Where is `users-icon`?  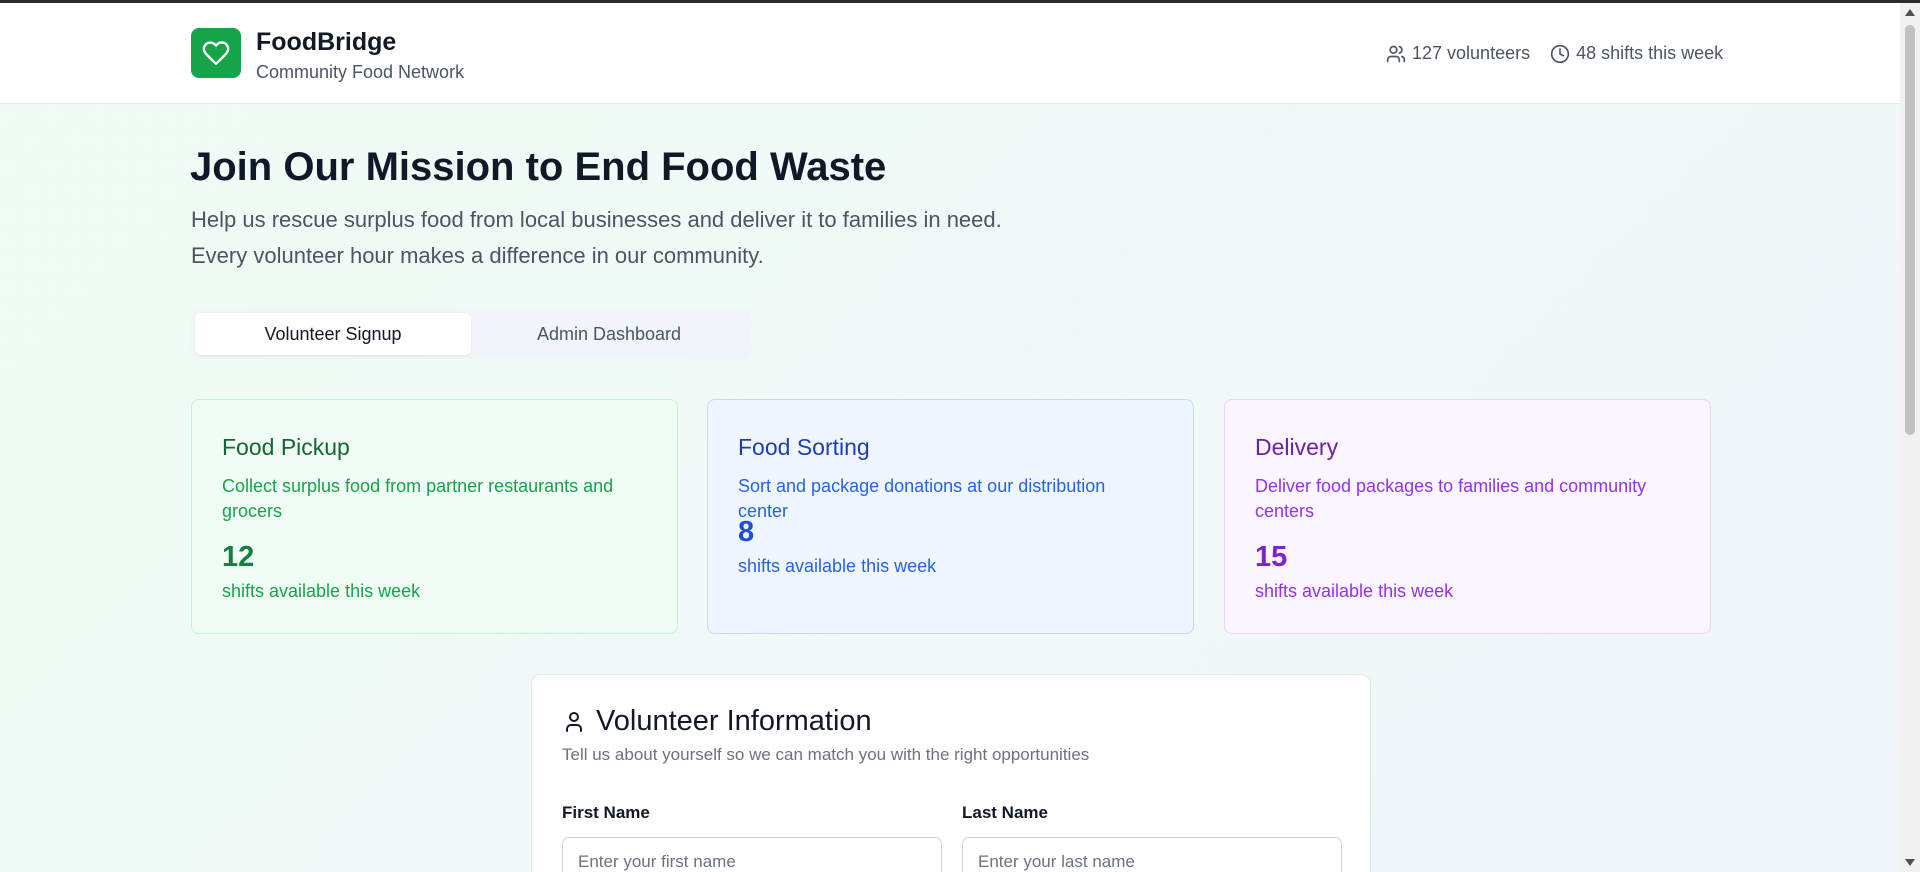
users-icon is located at coordinates (1396, 53).